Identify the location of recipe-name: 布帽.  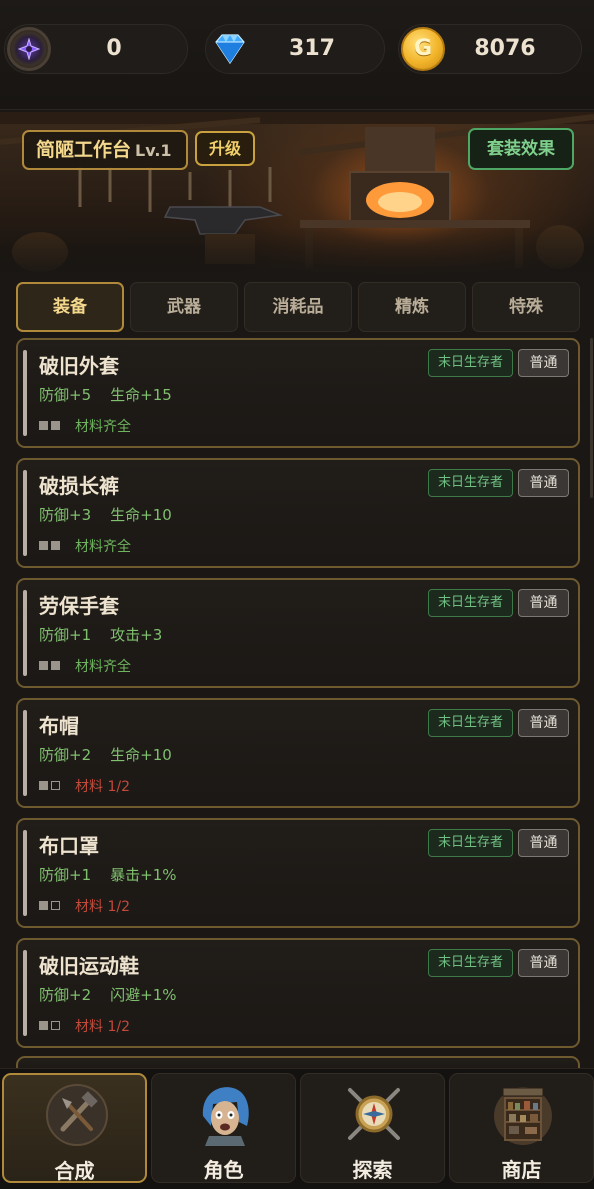
(59, 726).